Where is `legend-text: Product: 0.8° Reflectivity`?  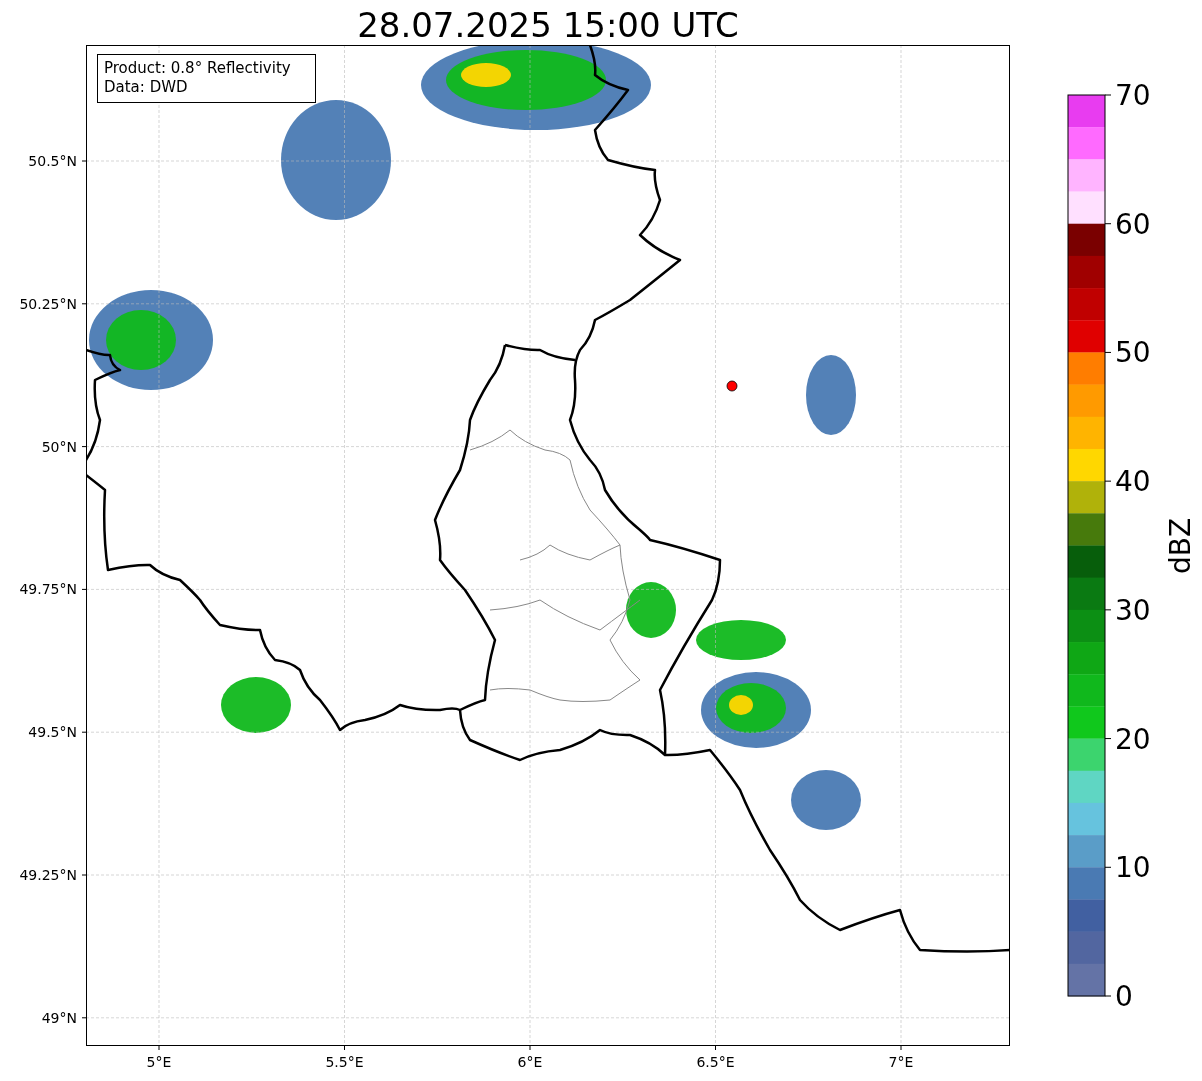 legend-text: Product: 0.8° Reflectivity is located at coordinates (197, 68).